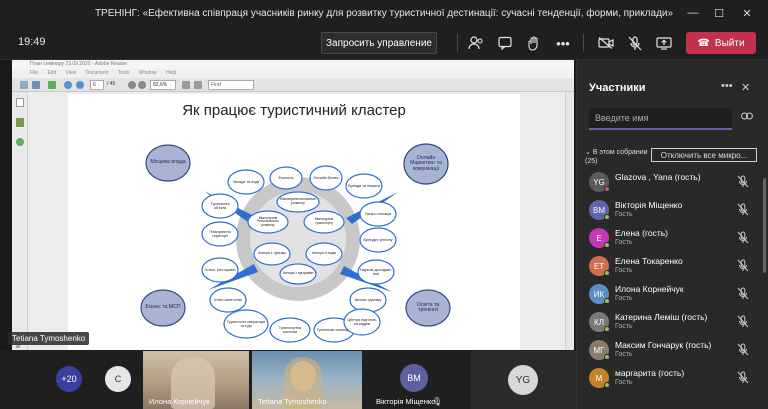 The image size is (768, 409). What do you see at coordinates (186, 85) in the screenshot?
I see `fit-page-icon` at bounding box center [186, 85].